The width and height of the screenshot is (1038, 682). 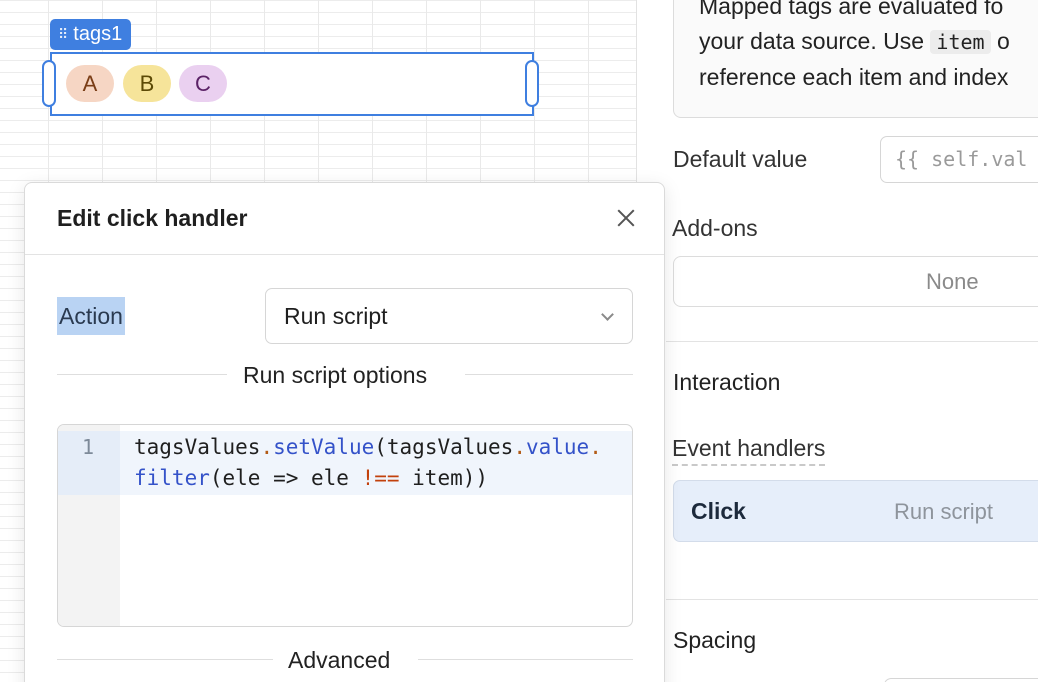 I want to click on run-script-options-title: Run script options, so click(x=335, y=375).